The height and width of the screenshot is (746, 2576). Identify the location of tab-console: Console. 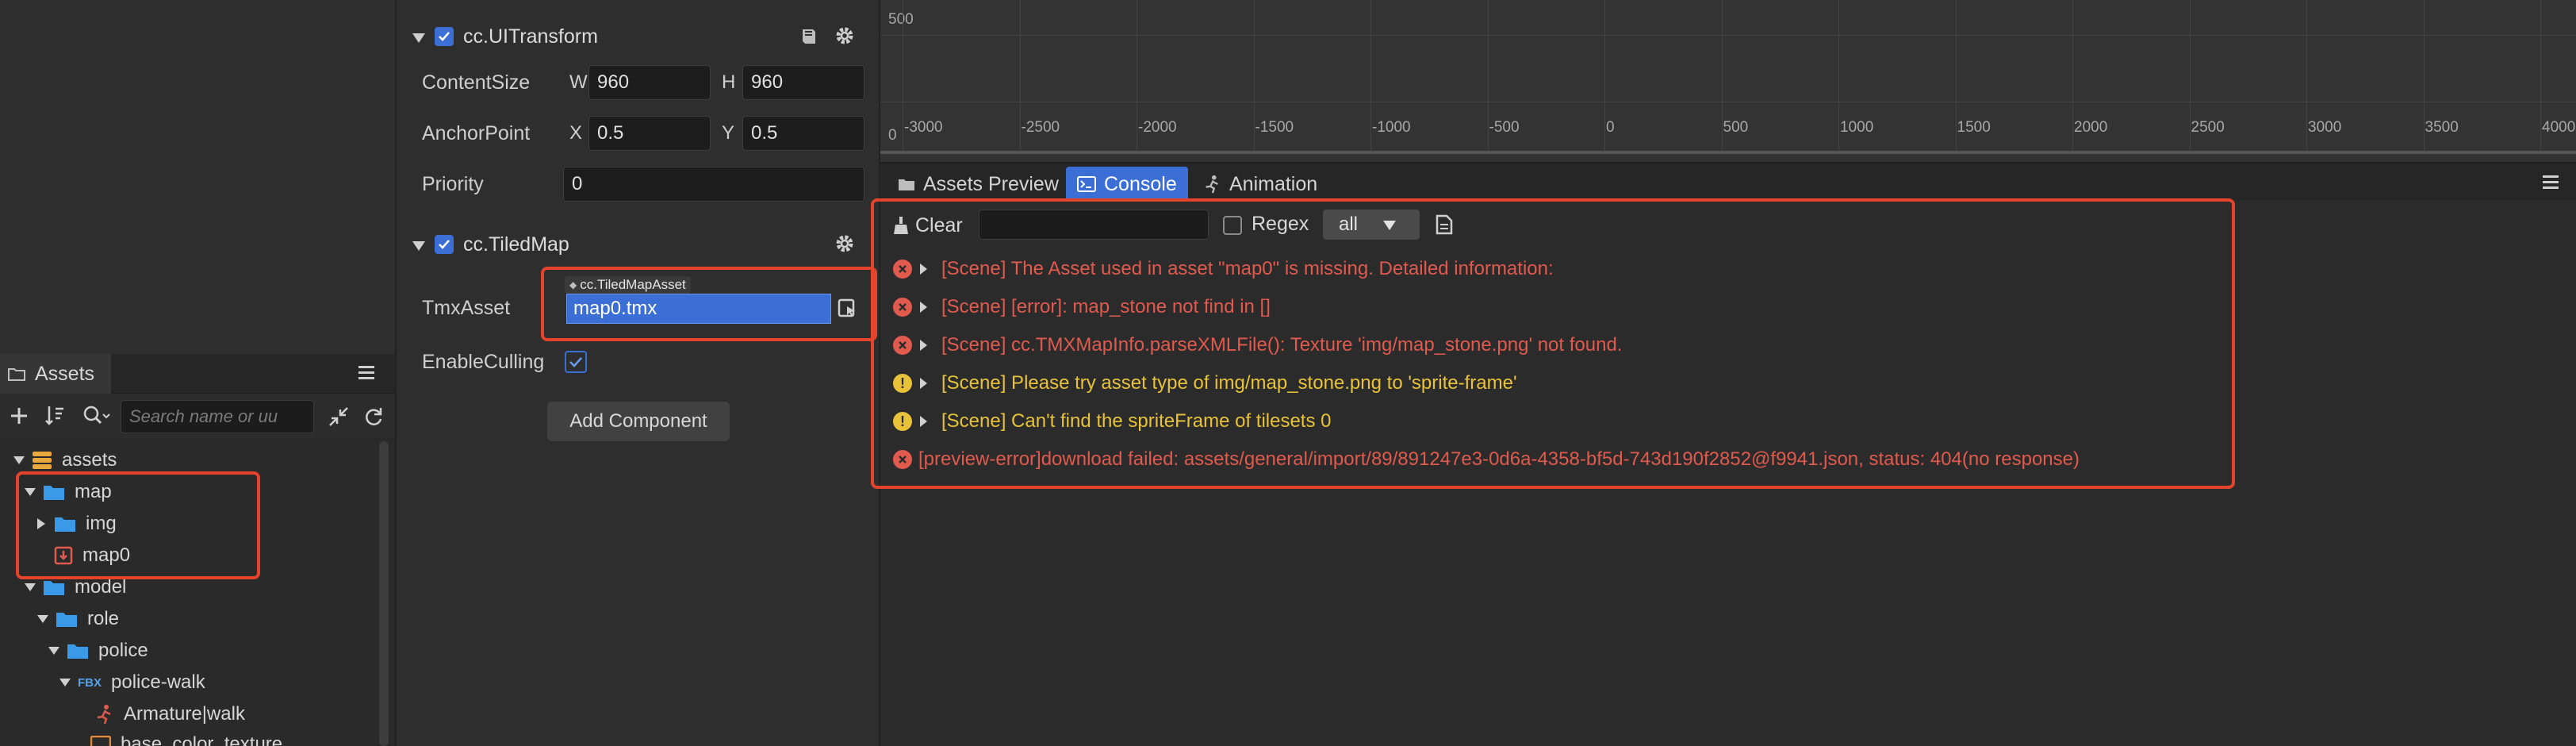
(1127, 184).